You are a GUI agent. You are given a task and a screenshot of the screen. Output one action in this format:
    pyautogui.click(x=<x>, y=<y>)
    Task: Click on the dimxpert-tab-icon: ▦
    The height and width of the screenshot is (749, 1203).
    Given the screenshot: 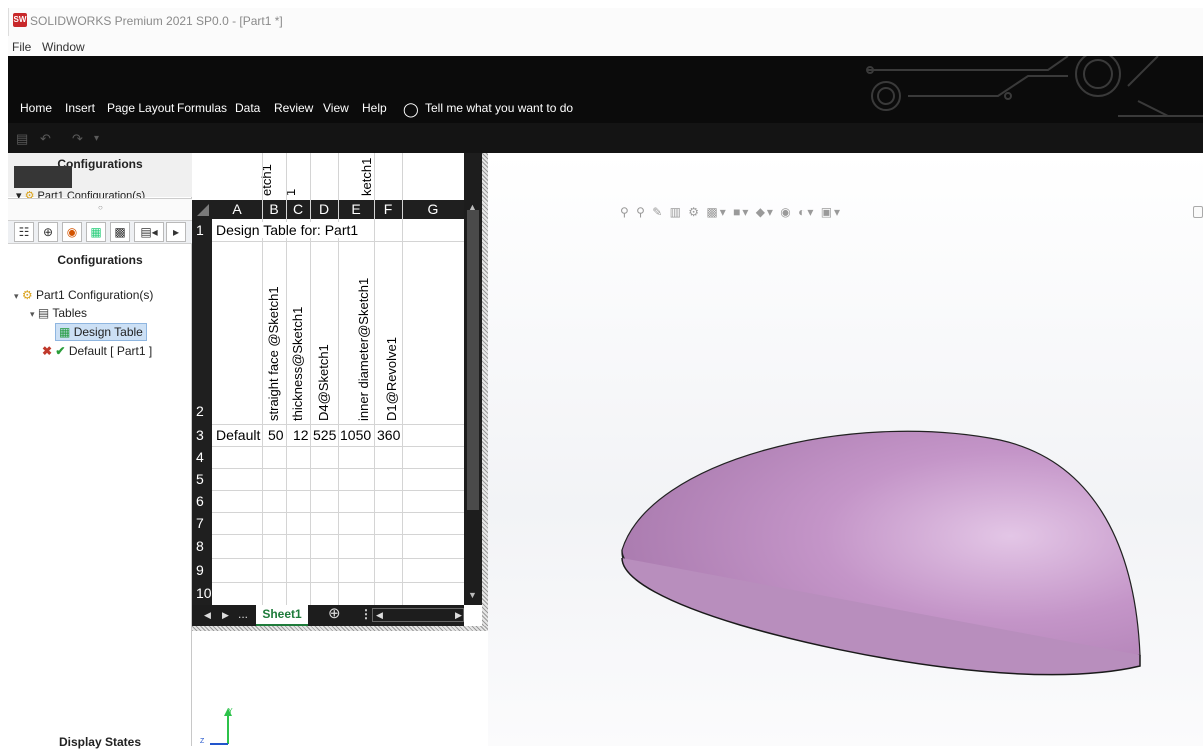 What is the action you would take?
    pyautogui.click(x=96, y=232)
    